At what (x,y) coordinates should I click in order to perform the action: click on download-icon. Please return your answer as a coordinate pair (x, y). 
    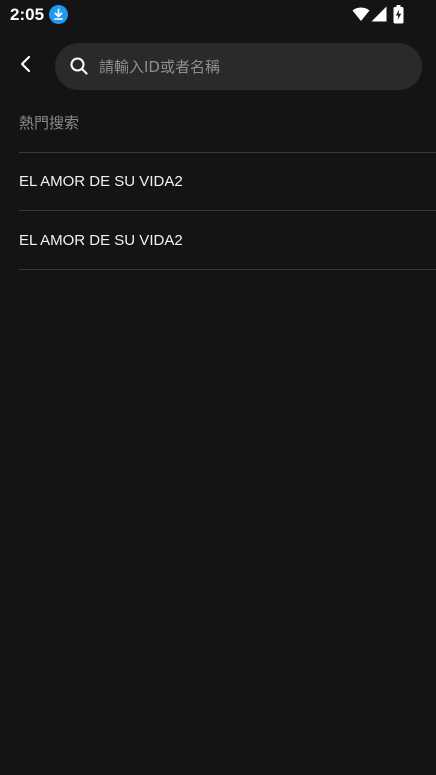
    Looking at the image, I should click on (58, 14).